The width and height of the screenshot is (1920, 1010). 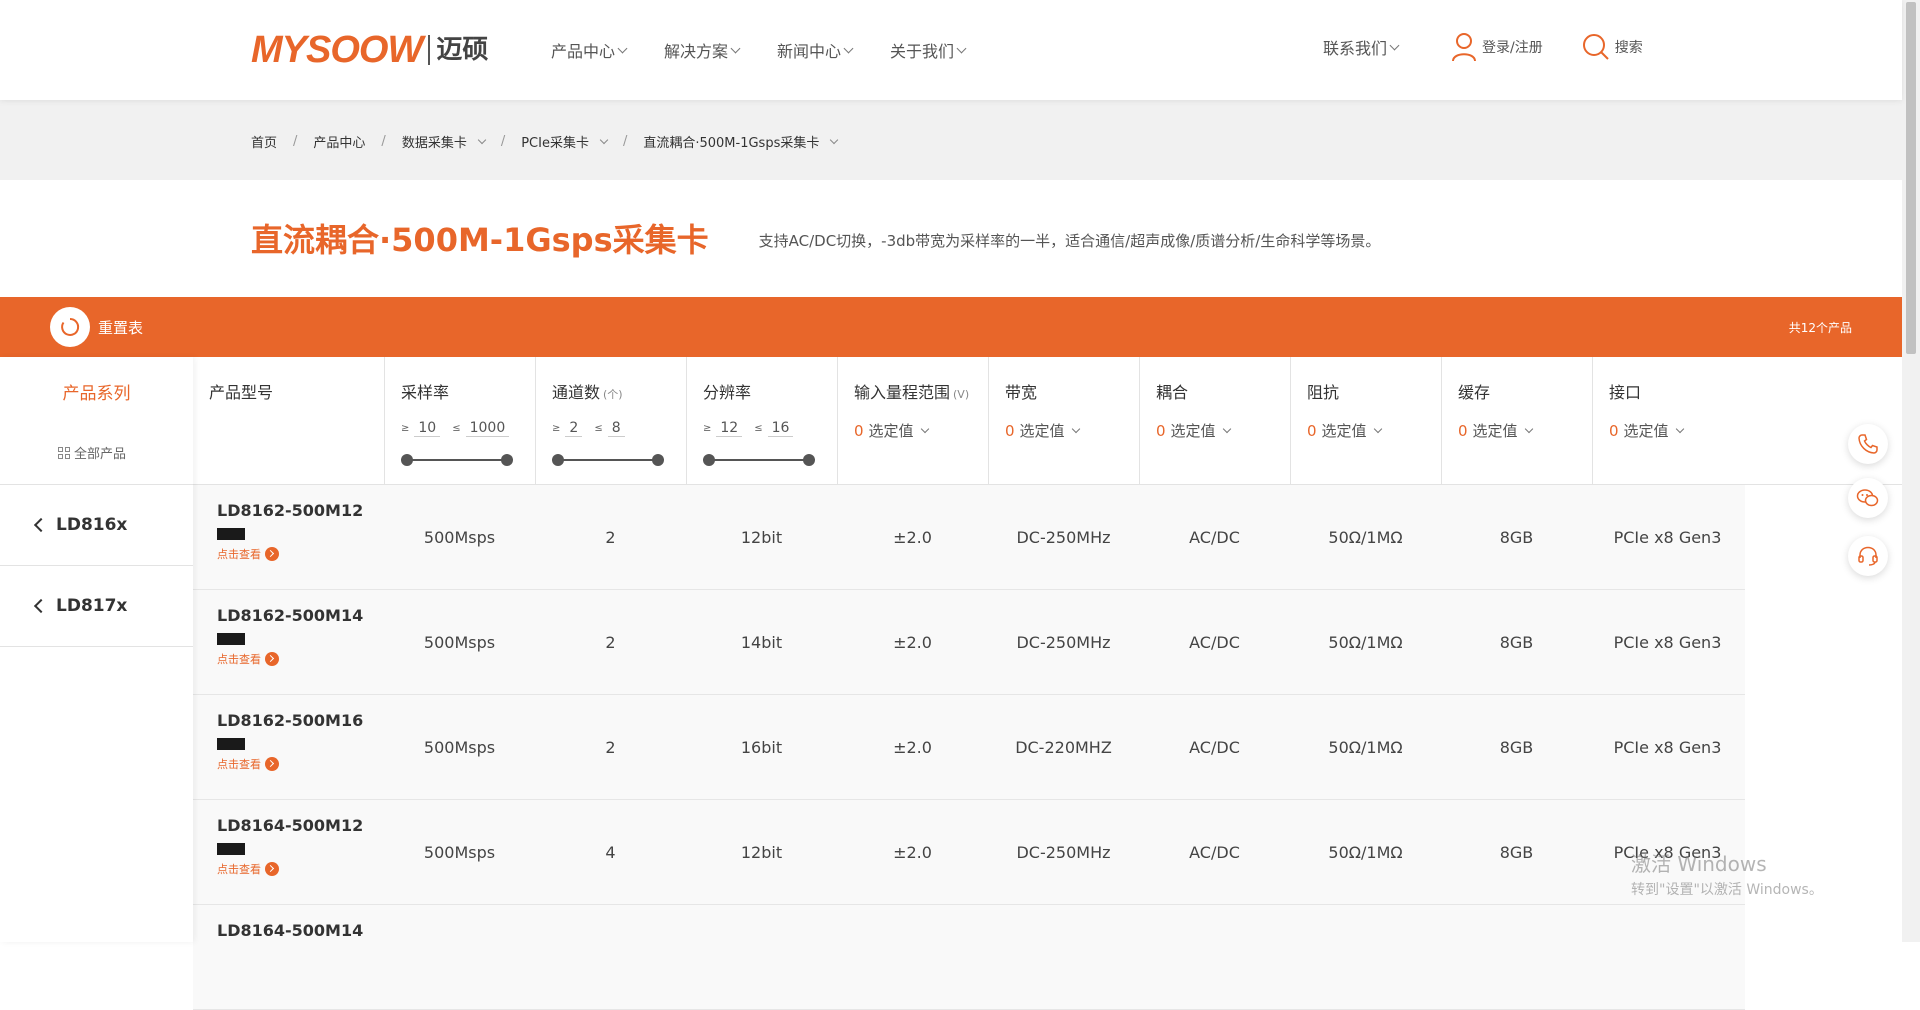 I want to click on view-label: 点击查看, so click(x=239, y=869).